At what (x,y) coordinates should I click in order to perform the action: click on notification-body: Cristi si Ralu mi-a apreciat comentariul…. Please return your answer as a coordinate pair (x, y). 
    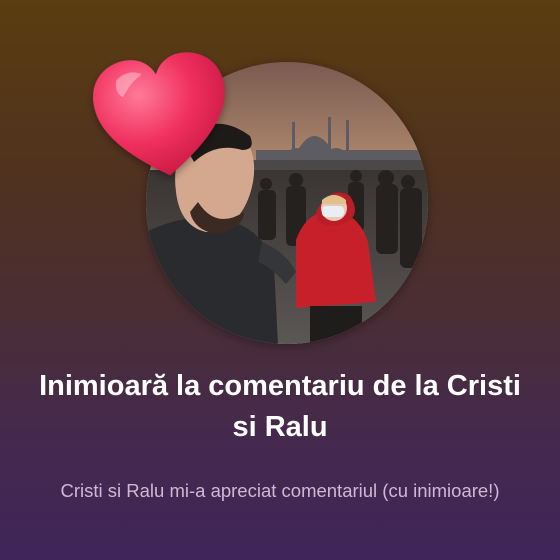
    Looking at the image, I should click on (280, 490).